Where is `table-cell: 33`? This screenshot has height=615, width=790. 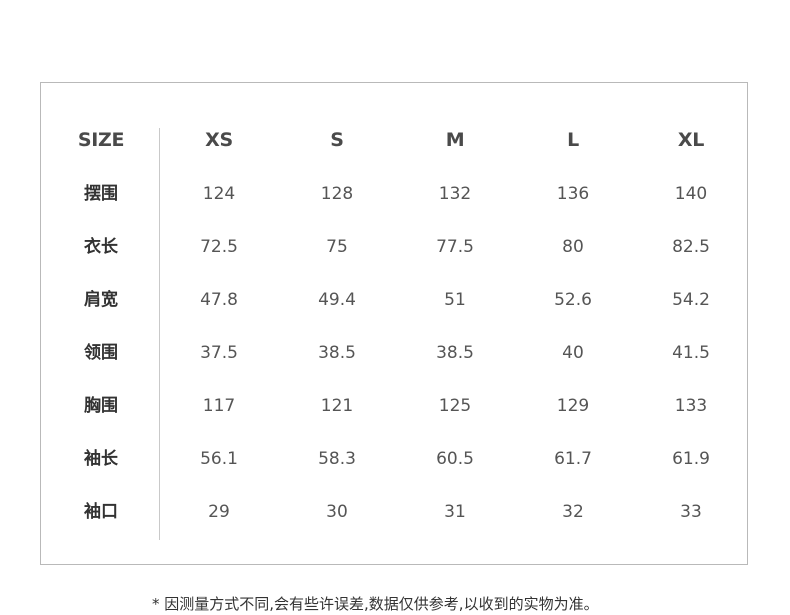 table-cell: 33 is located at coordinates (691, 512).